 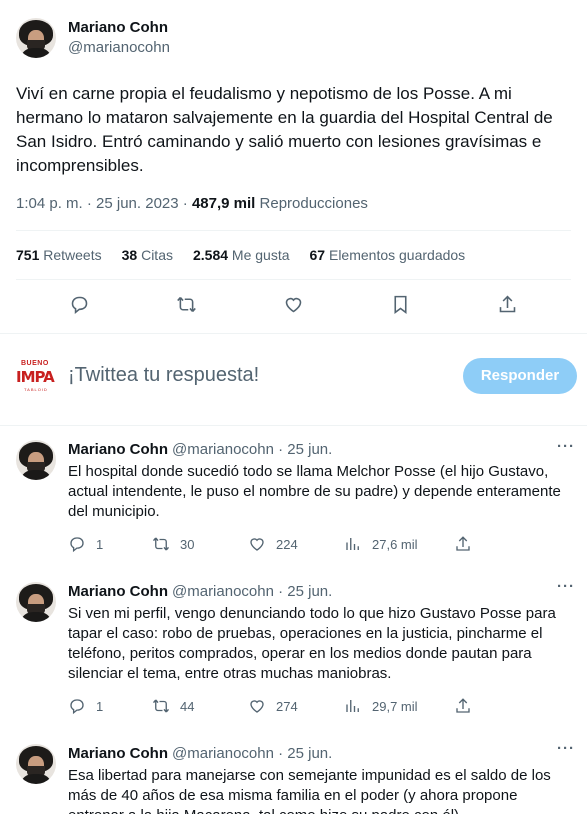 What do you see at coordinates (241, 255) in the screenshot?
I see `stat-likes: 2.584 Me gusta` at bounding box center [241, 255].